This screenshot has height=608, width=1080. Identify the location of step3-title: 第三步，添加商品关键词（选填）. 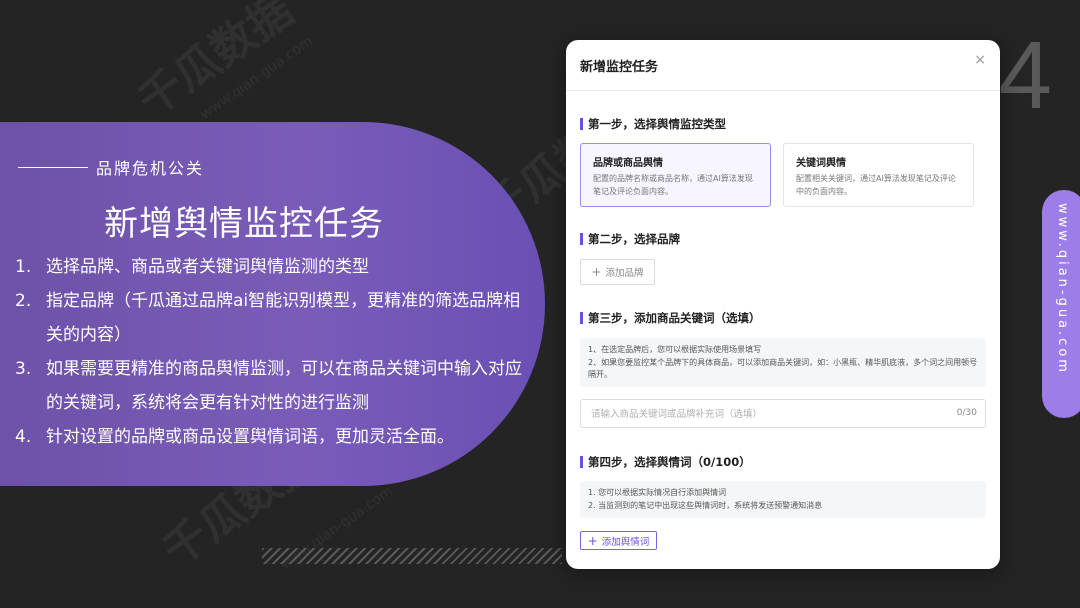
(670, 318).